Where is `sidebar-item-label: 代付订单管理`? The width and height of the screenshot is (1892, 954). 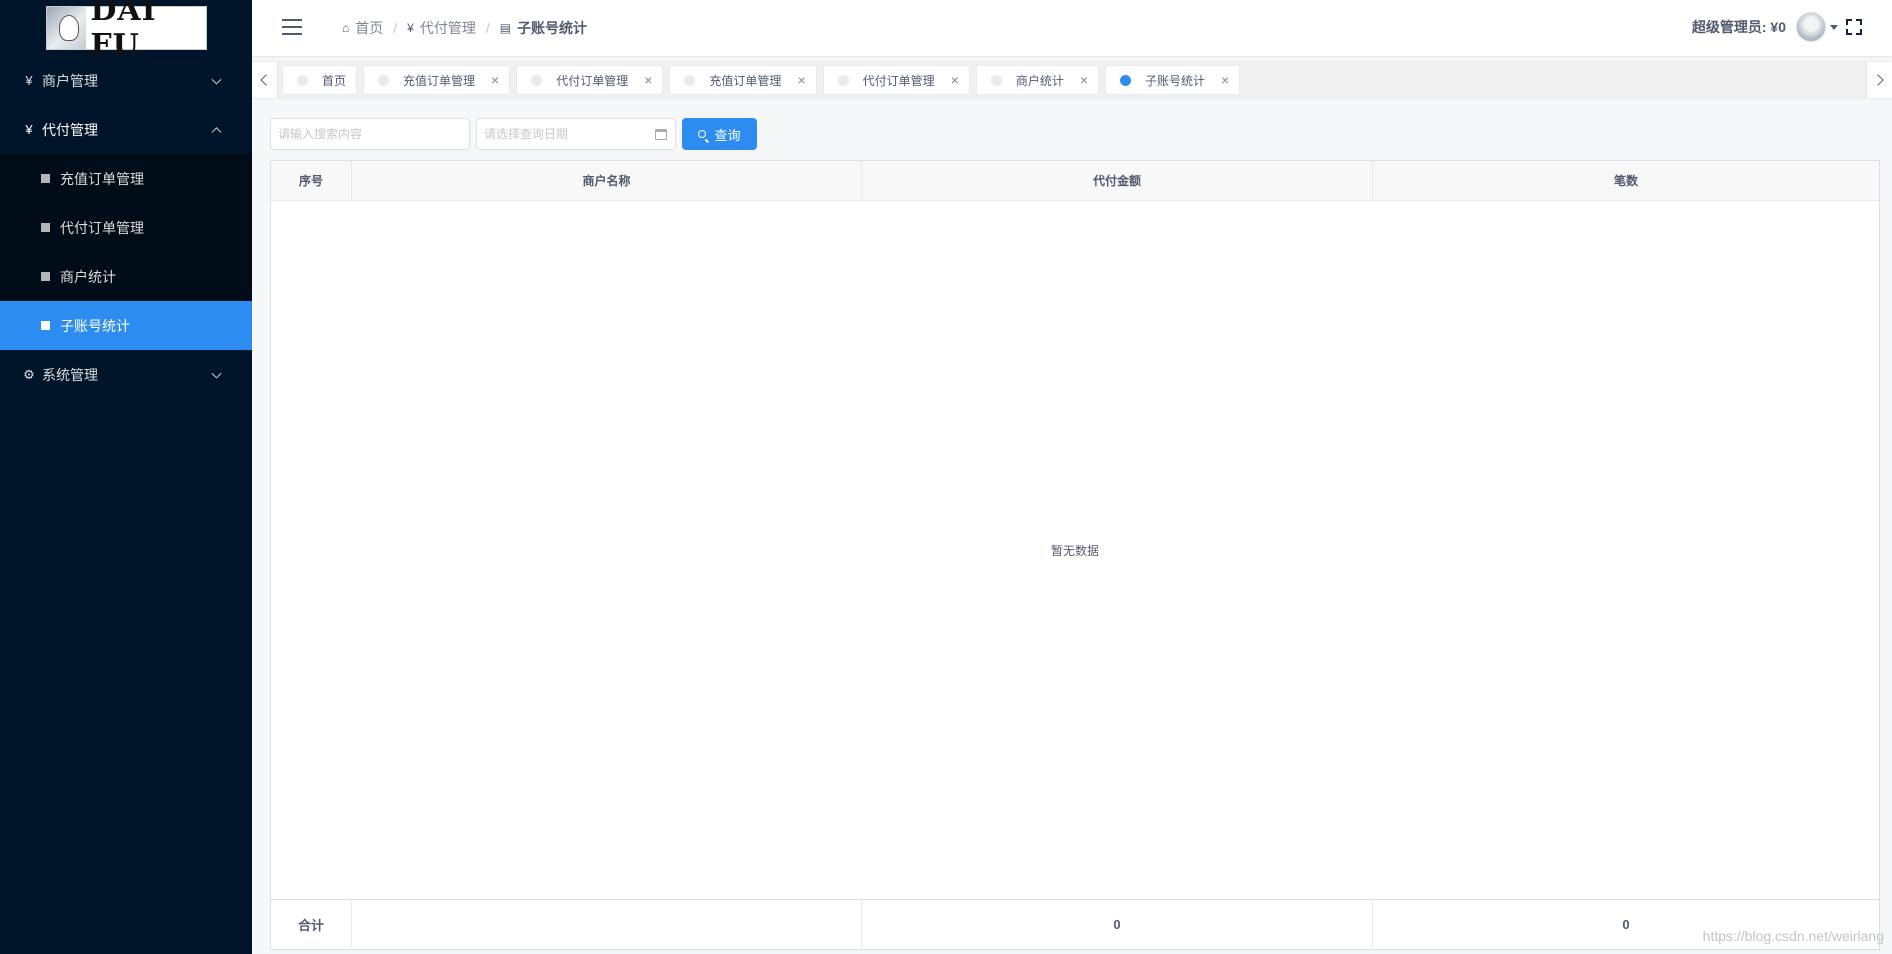
sidebar-item-label: 代付订单管理 is located at coordinates (102, 227).